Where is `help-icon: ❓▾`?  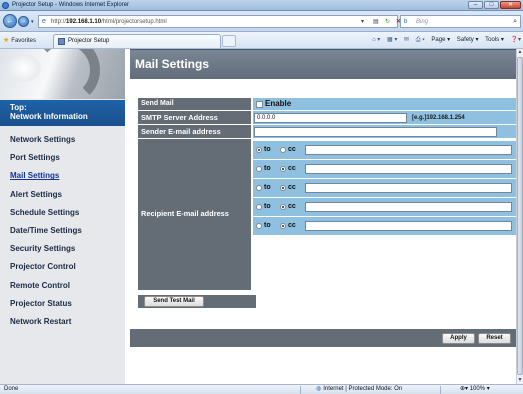
help-icon: ❓▾ is located at coordinates (516, 40).